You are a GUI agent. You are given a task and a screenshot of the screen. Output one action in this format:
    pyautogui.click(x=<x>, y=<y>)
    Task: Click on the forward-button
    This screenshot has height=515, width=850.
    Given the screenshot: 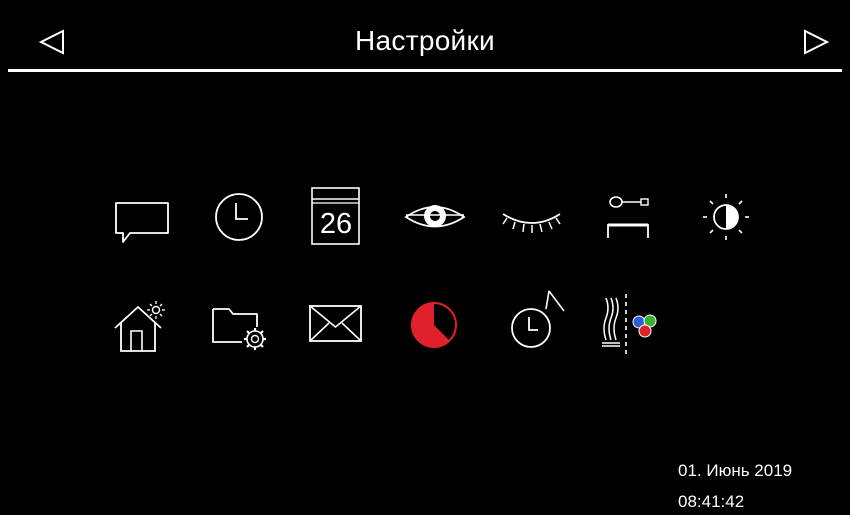 What is the action you would take?
    pyautogui.click(x=816, y=42)
    